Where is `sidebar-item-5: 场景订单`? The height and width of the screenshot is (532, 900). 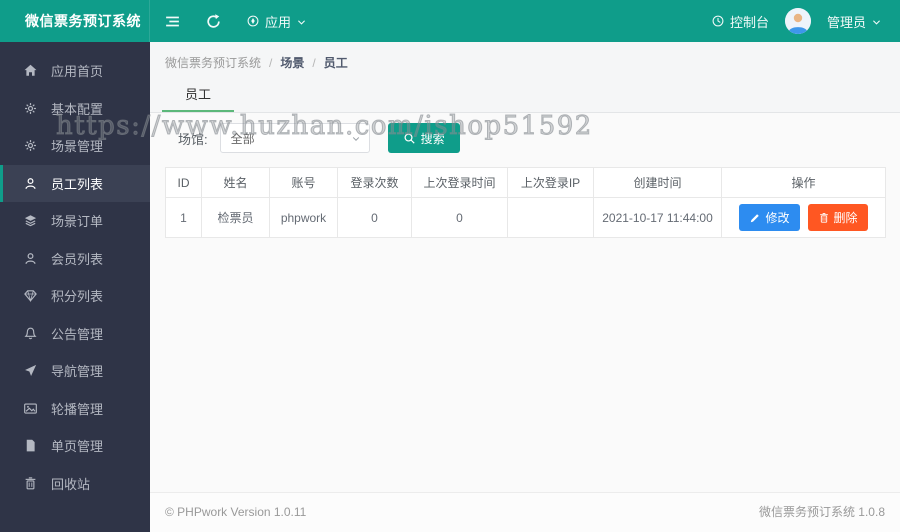 sidebar-item-5: 场景订单 is located at coordinates (75, 221).